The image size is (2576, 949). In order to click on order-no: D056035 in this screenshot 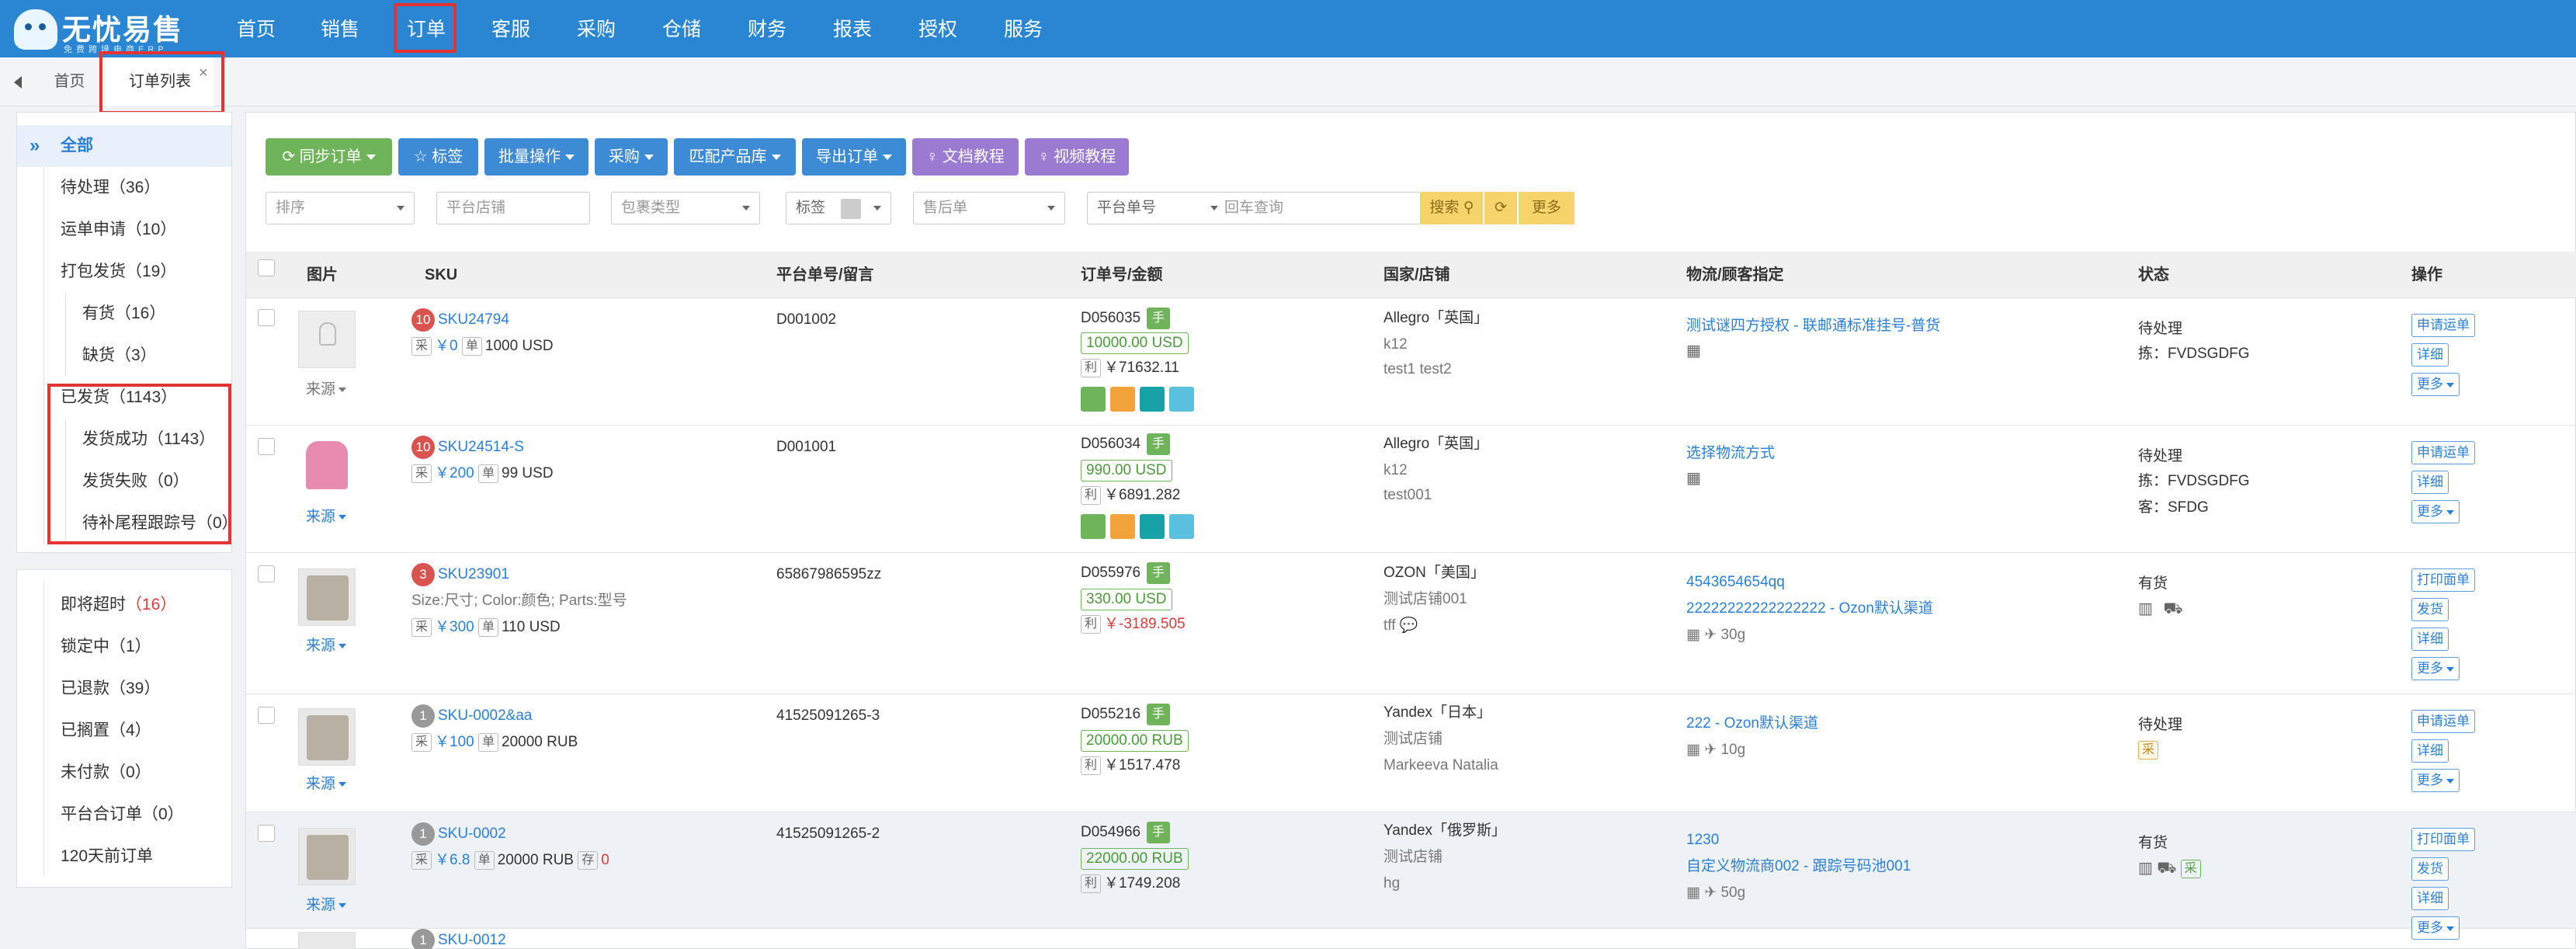, I will do `click(1110, 318)`.